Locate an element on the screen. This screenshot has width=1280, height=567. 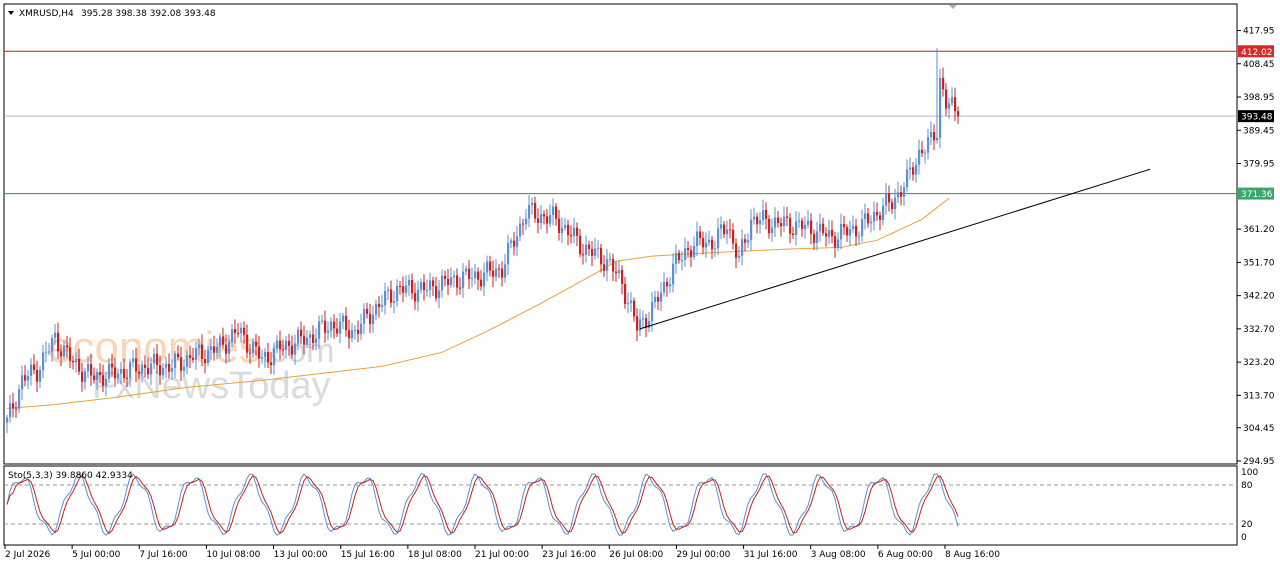
stoch-tick-label: 80 is located at coordinates (1247, 486).